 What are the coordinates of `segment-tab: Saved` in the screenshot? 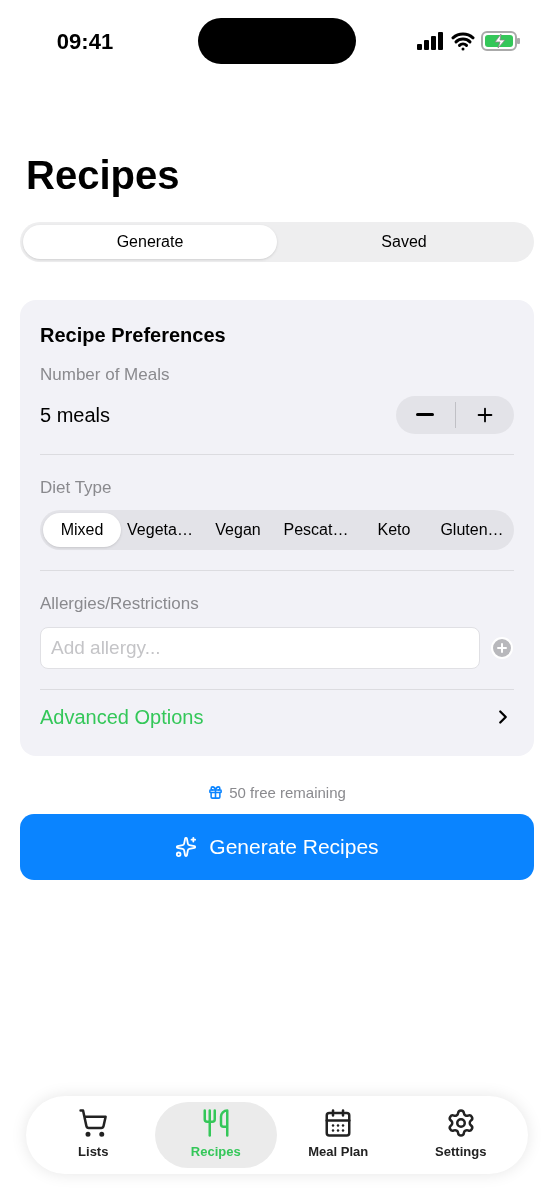 It's located at (404, 242).